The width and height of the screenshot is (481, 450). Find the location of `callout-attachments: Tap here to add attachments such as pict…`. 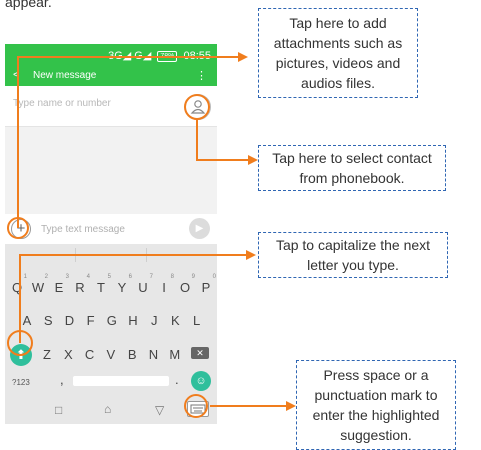

callout-attachments: Tap here to add attachments such as pict… is located at coordinates (338, 53).